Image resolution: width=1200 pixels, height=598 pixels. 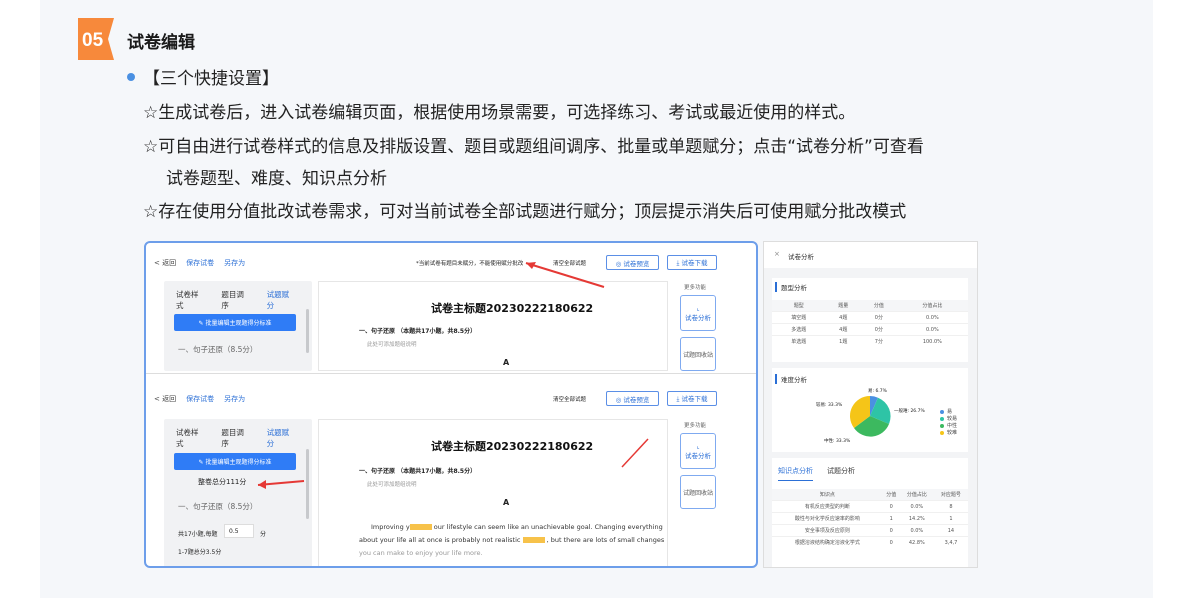 I want to click on cell: 填空题, so click(x=799, y=317).